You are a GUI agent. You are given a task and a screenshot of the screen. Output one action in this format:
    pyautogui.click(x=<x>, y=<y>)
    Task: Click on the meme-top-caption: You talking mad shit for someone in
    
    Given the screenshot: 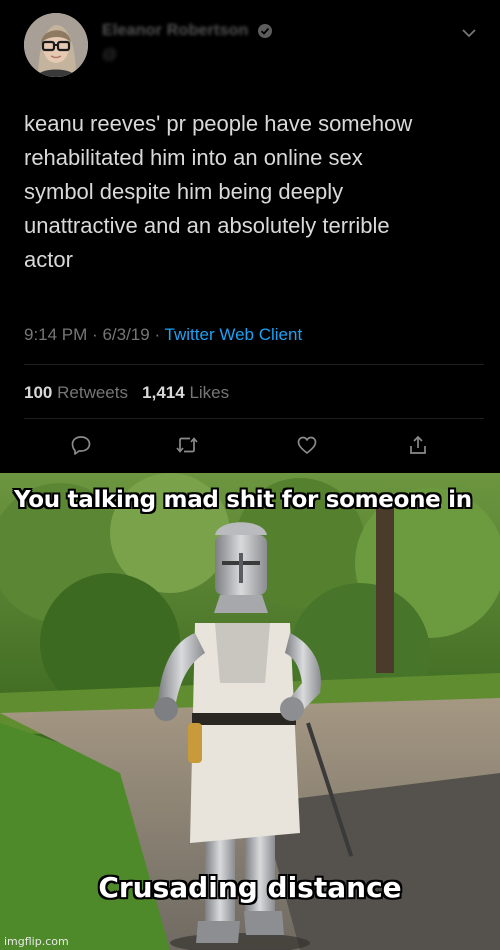 What is the action you would take?
    pyautogui.click(x=243, y=500)
    